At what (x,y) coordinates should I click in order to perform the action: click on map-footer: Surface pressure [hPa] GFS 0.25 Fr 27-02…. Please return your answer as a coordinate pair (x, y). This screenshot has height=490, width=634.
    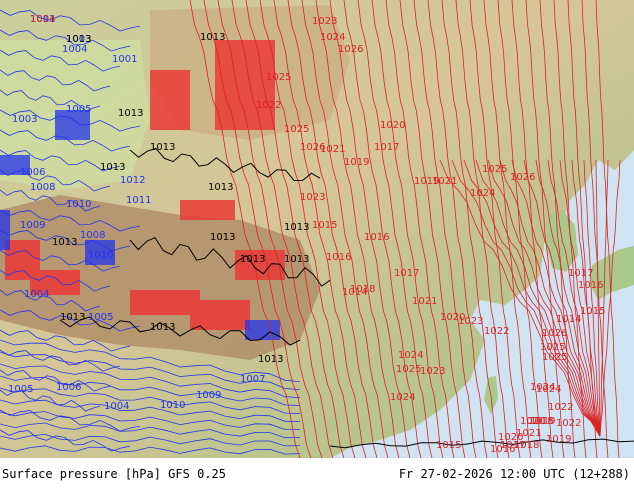
    Looking at the image, I should click on (317, 474).